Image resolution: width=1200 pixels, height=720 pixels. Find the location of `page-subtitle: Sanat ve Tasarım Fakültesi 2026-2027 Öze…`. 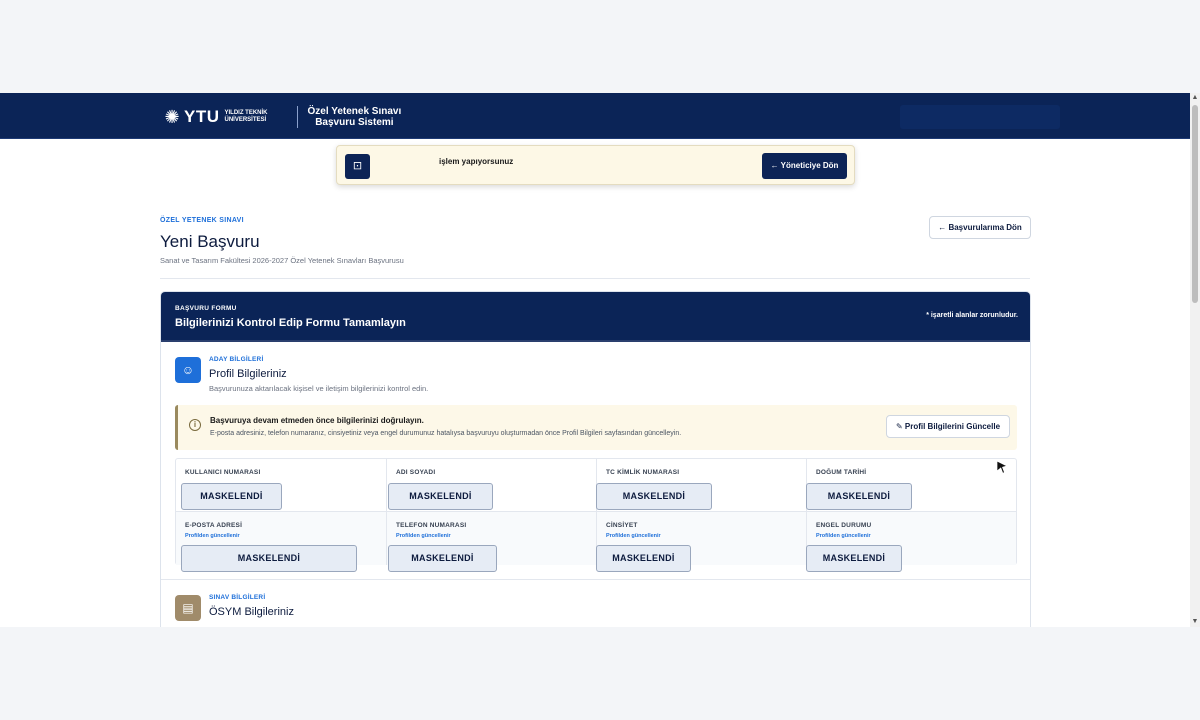

page-subtitle: Sanat ve Tasarım Fakültesi 2026-2027 Öze… is located at coordinates (282, 260).